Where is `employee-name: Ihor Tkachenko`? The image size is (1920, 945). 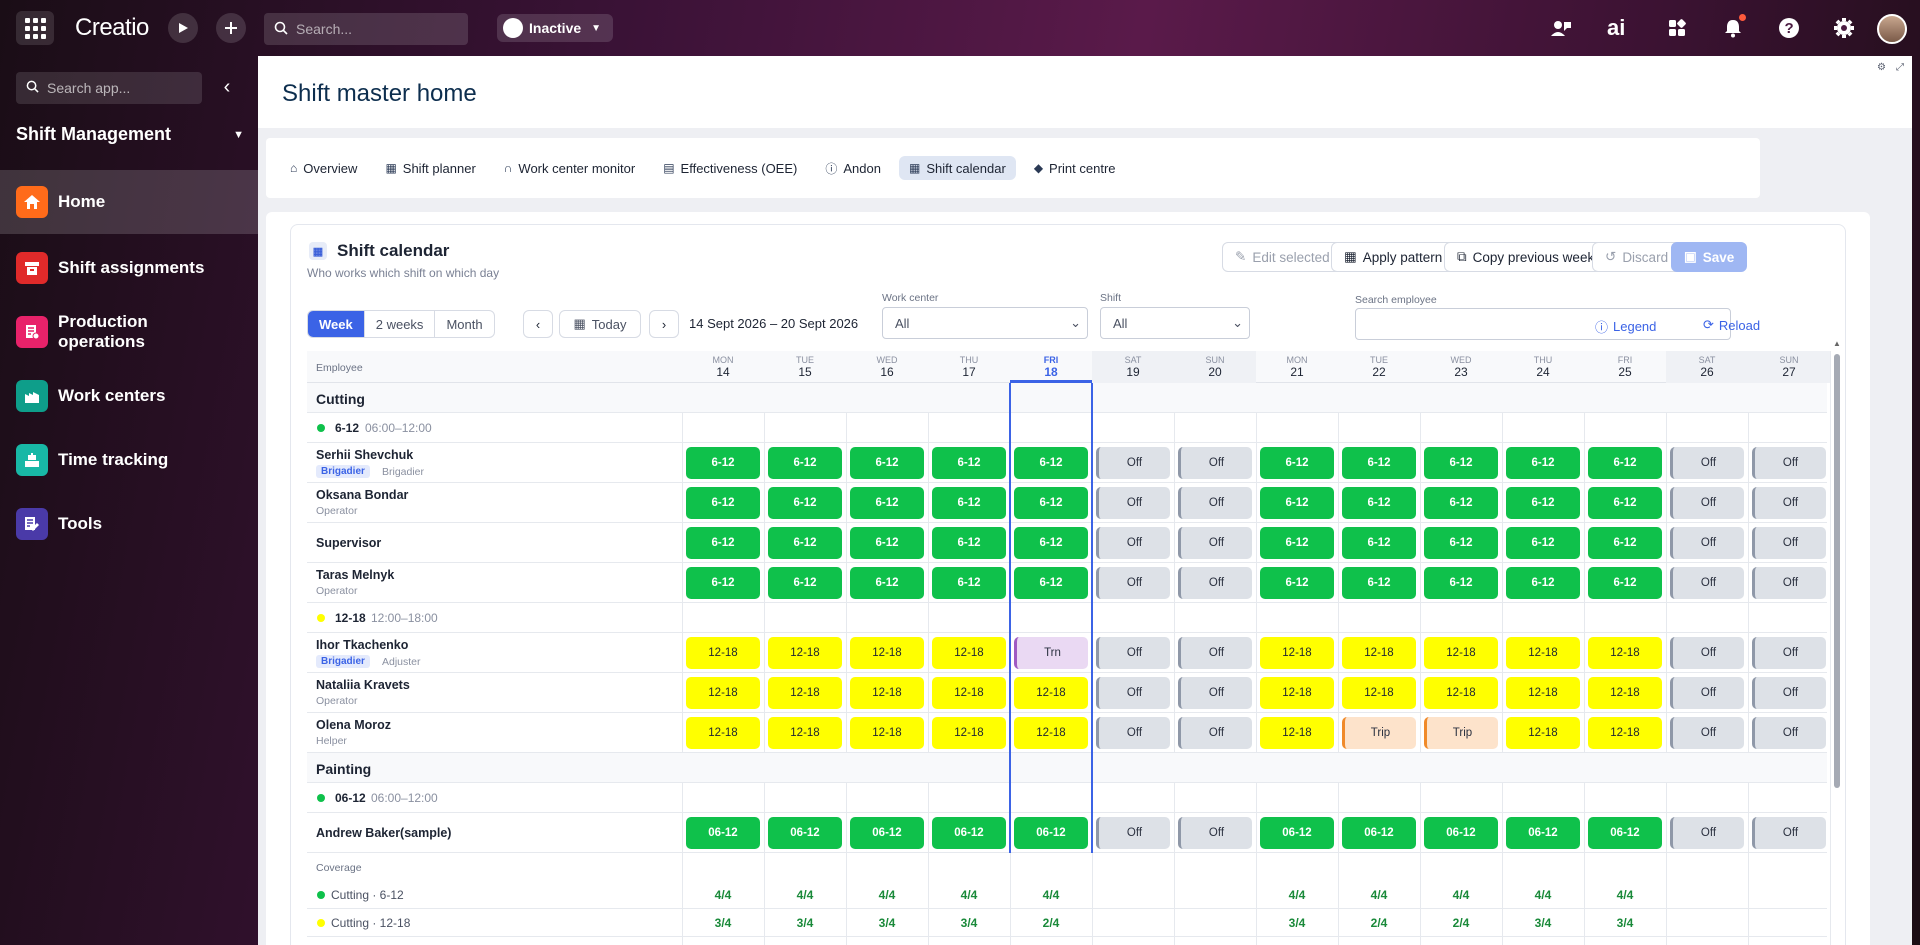 employee-name: Ihor Tkachenko is located at coordinates (362, 645).